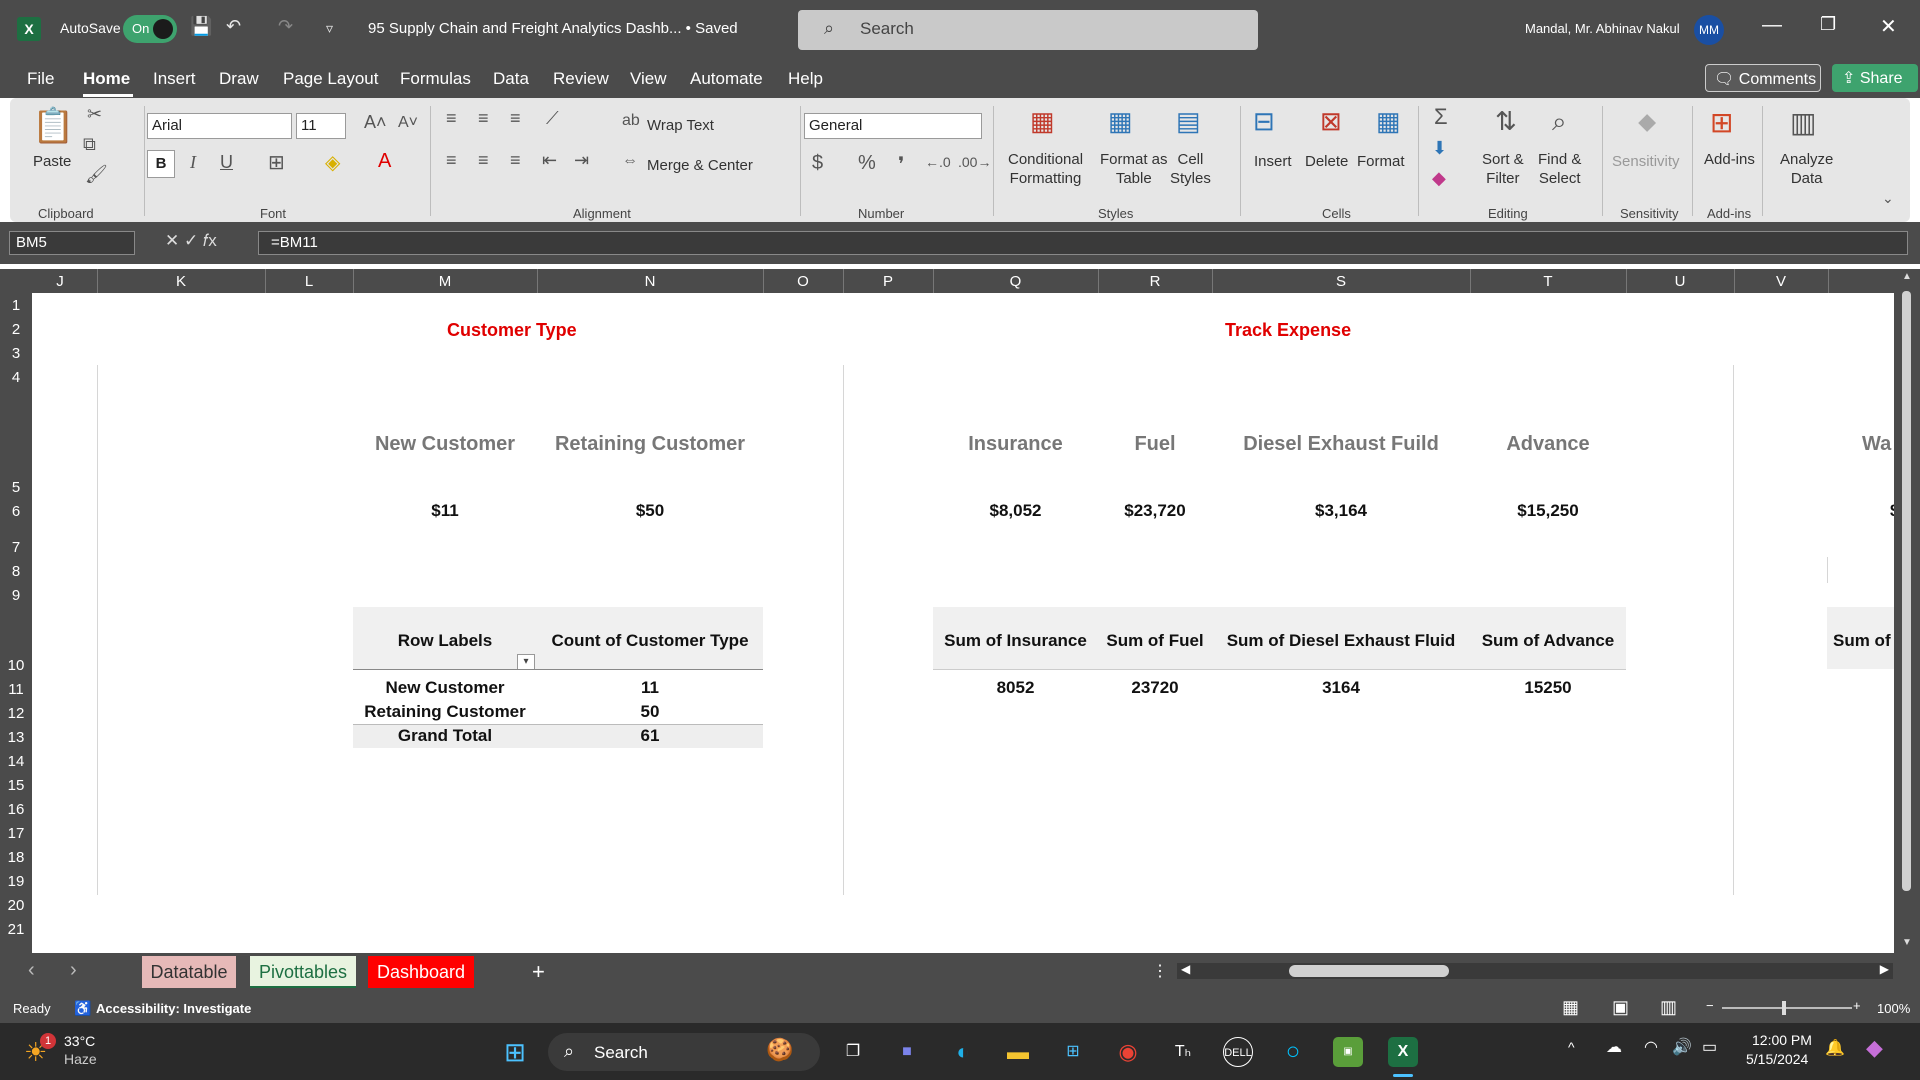 Image resolution: width=1920 pixels, height=1080 pixels. Describe the element at coordinates (1828, 24) in the screenshot. I see `restore-icon: ❐` at that location.